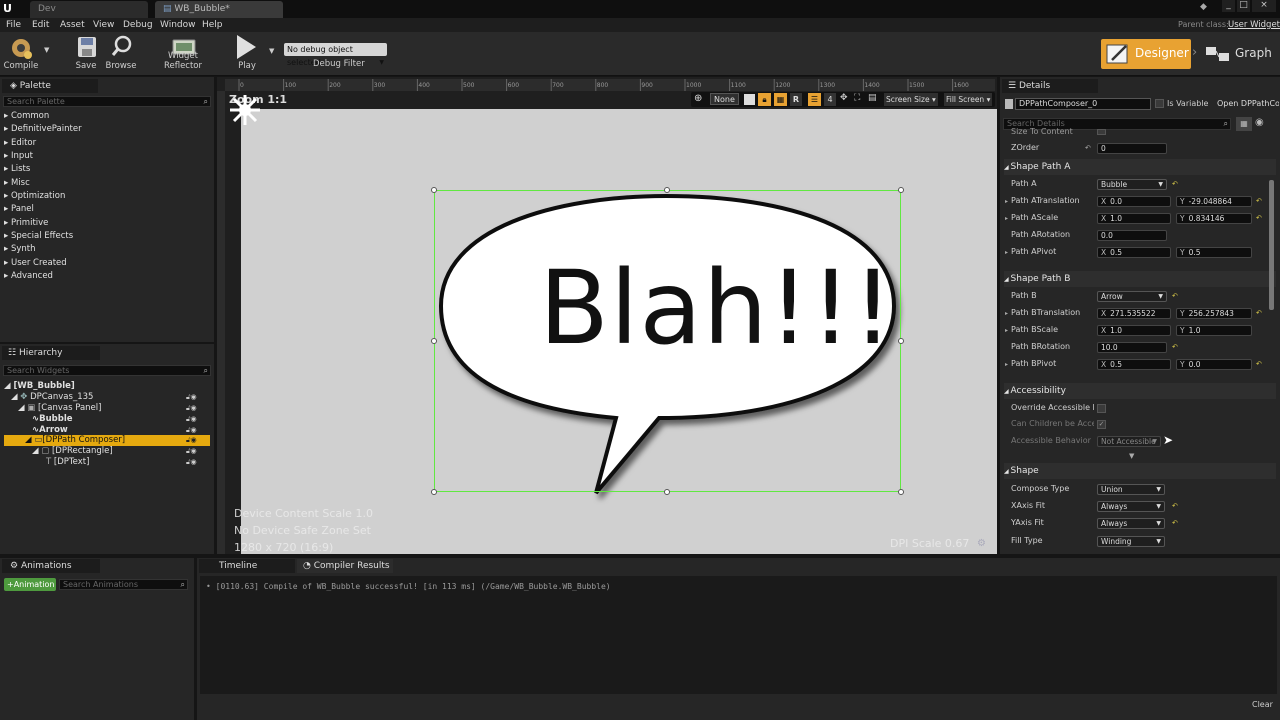 Image resolution: width=1280 pixels, height=720 pixels. I want to click on path-b-select: Arrow ▼, so click(1132, 296).